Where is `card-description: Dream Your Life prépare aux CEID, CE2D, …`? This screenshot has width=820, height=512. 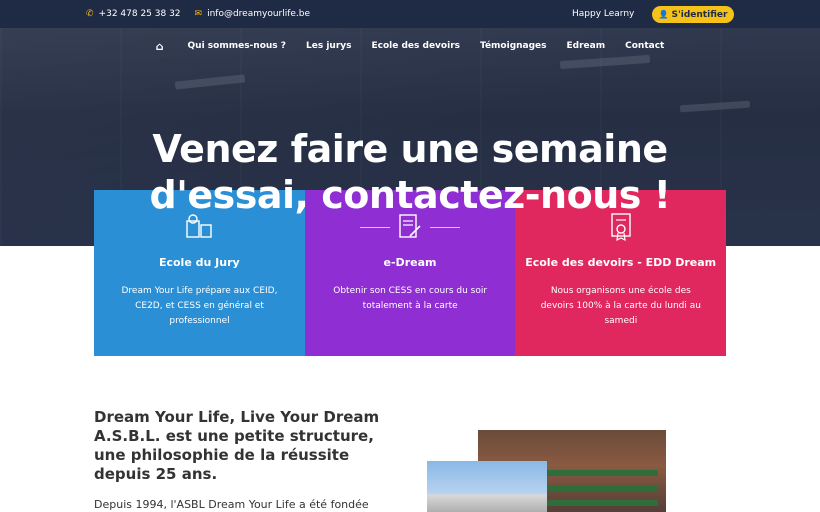 card-description: Dream Your Life prépare aux CEID, CE2D, … is located at coordinates (199, 306).